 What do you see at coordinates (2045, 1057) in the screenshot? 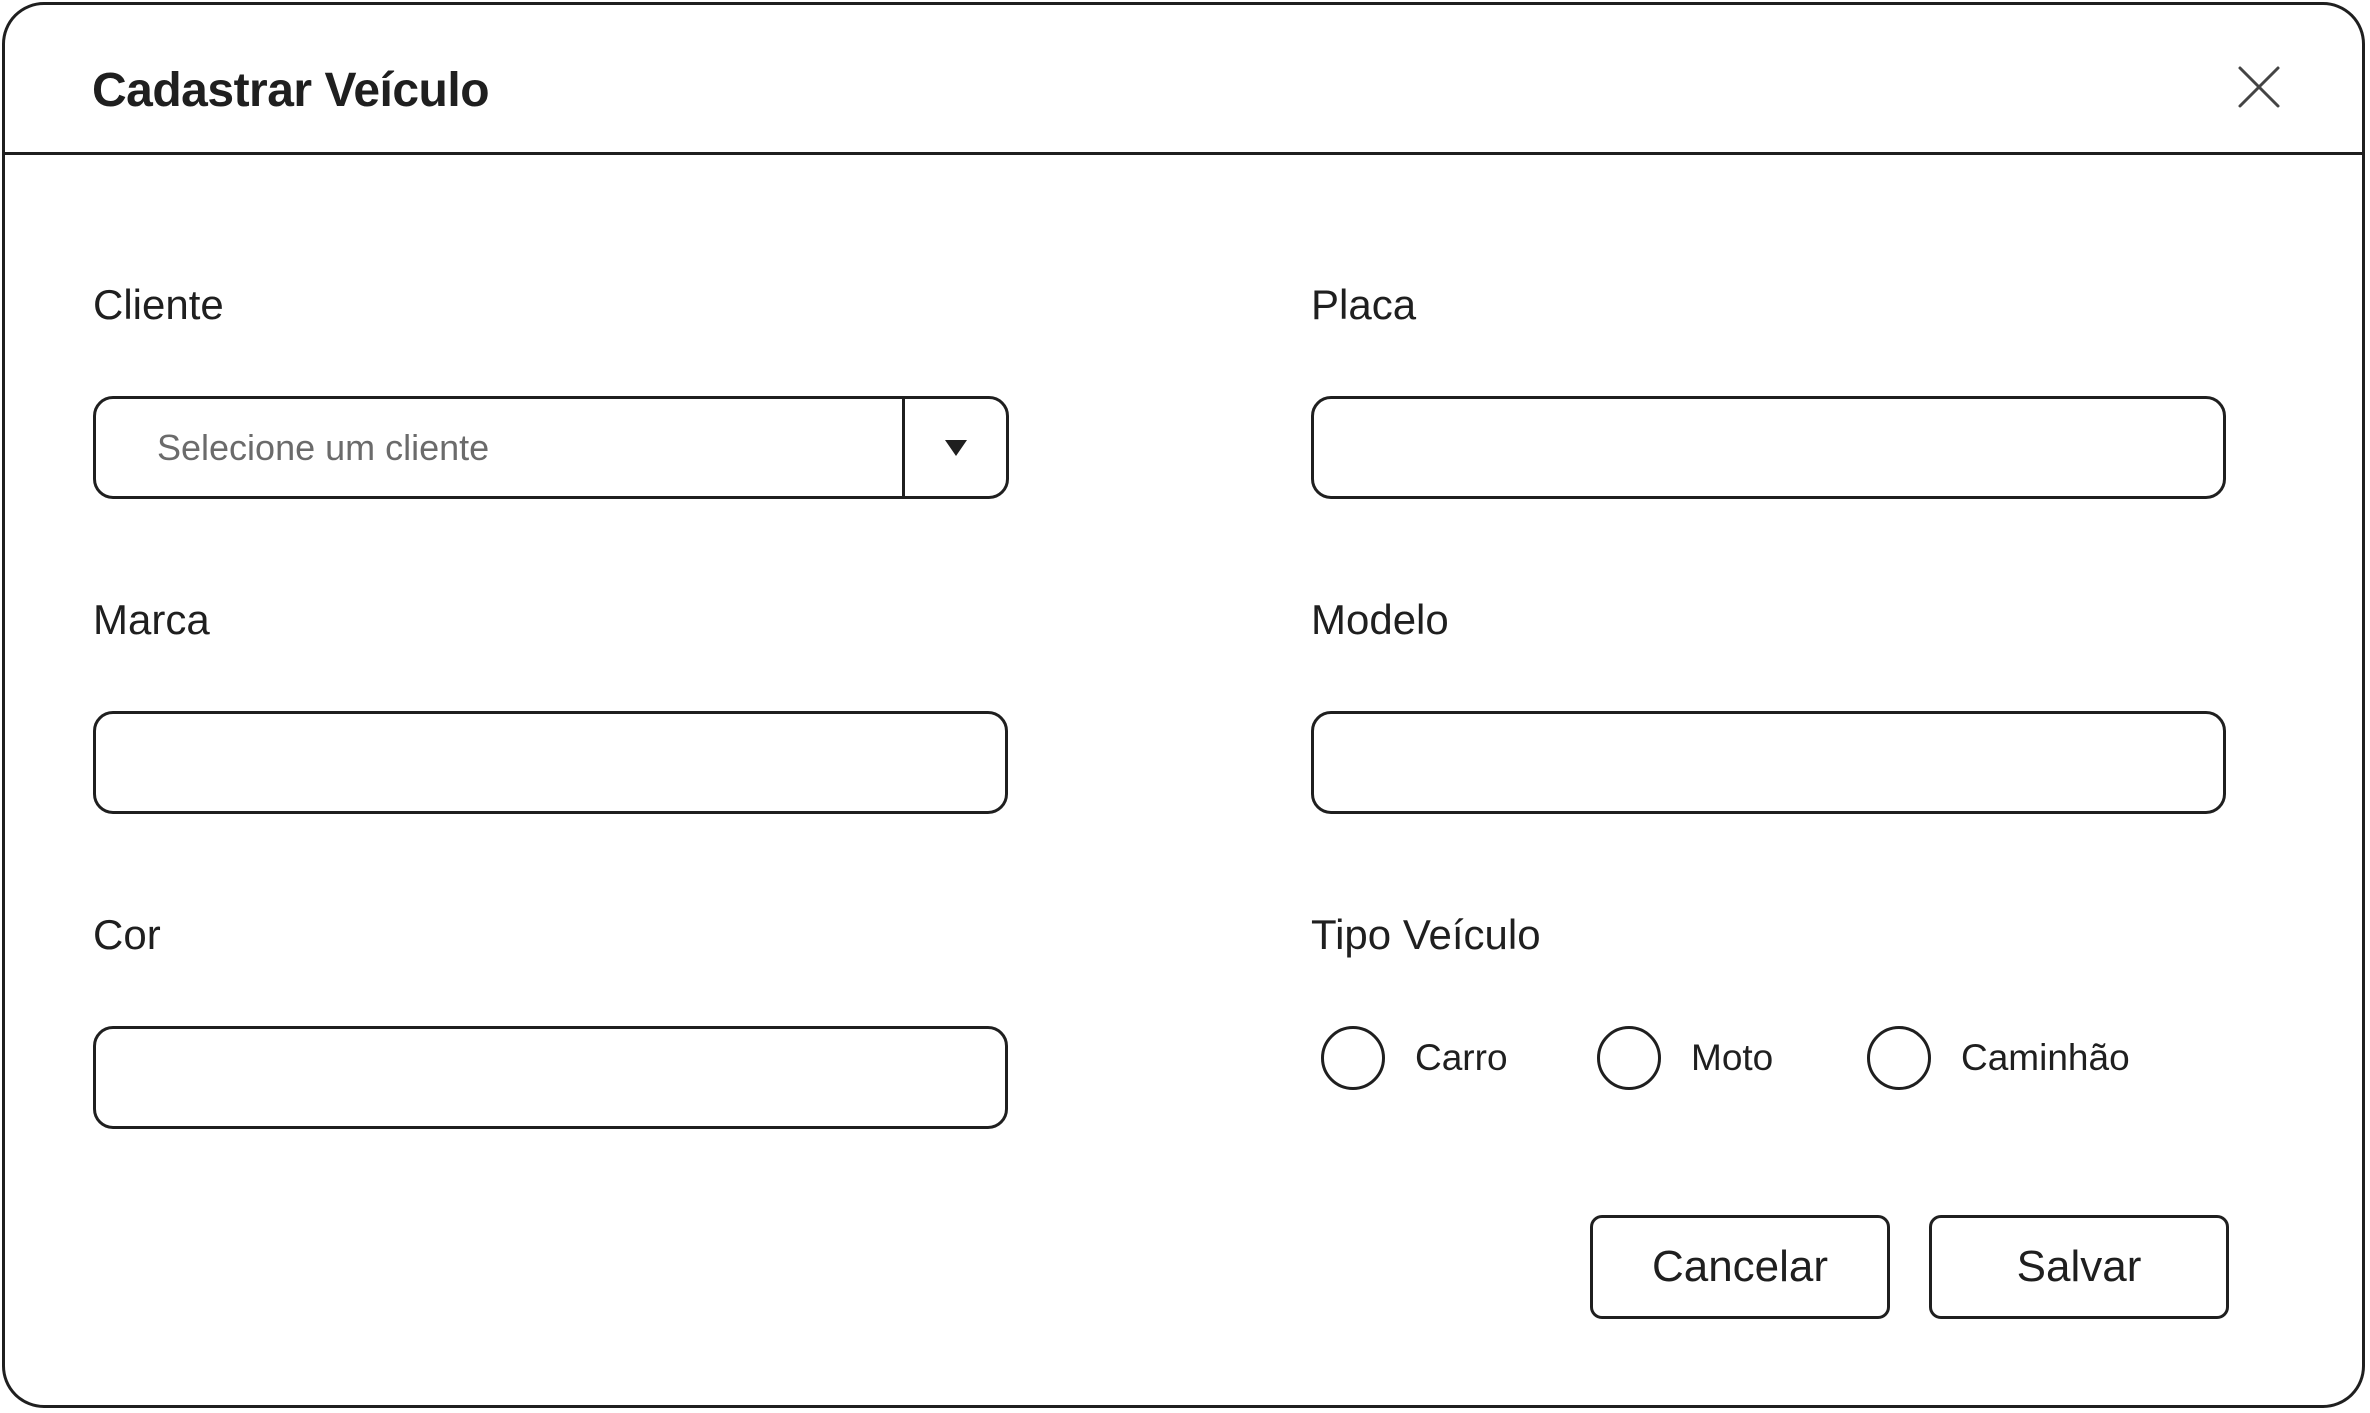
I see `radio-label: Caminhão` at bounding box center [2045, 1057].